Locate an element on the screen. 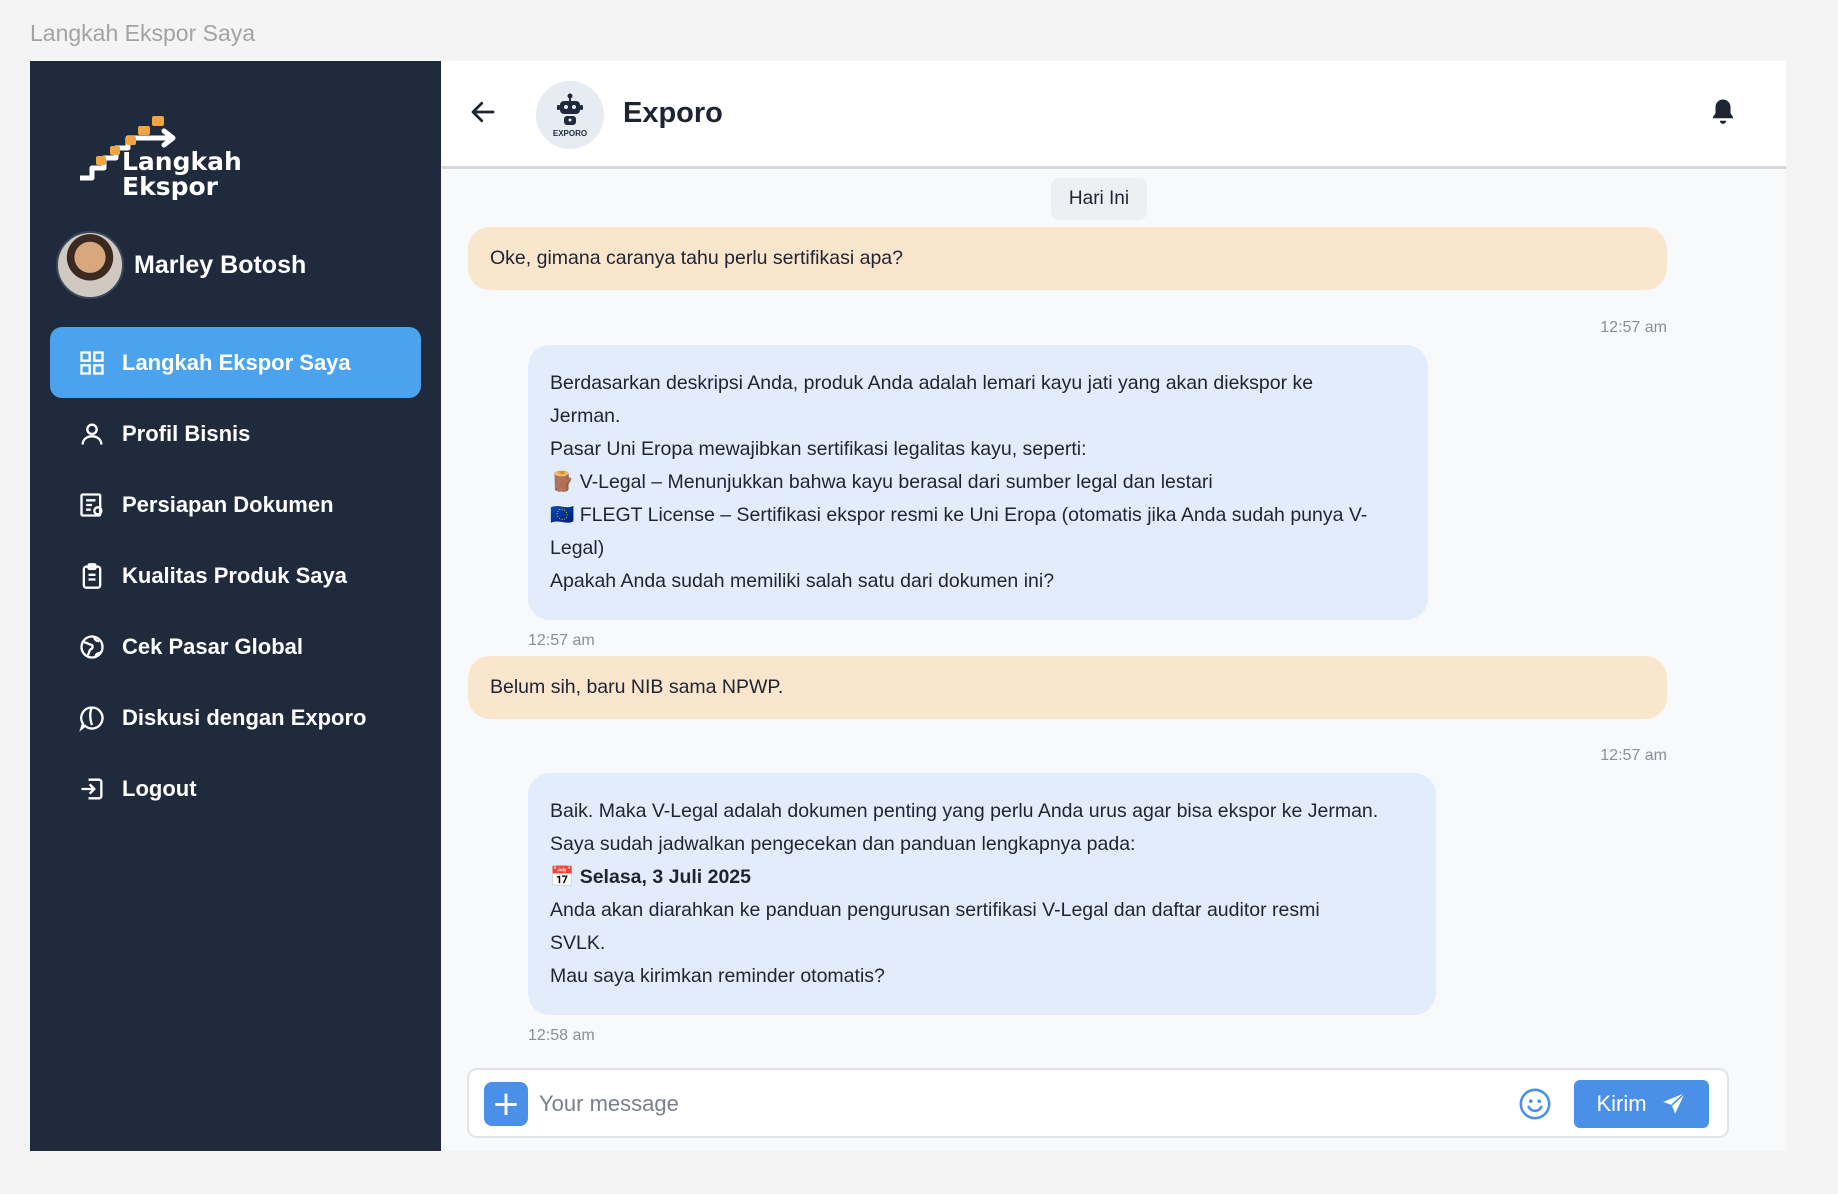  user-message: Belum sih, baru NIB sama NPWP. is located at coordinates (1067, 687).